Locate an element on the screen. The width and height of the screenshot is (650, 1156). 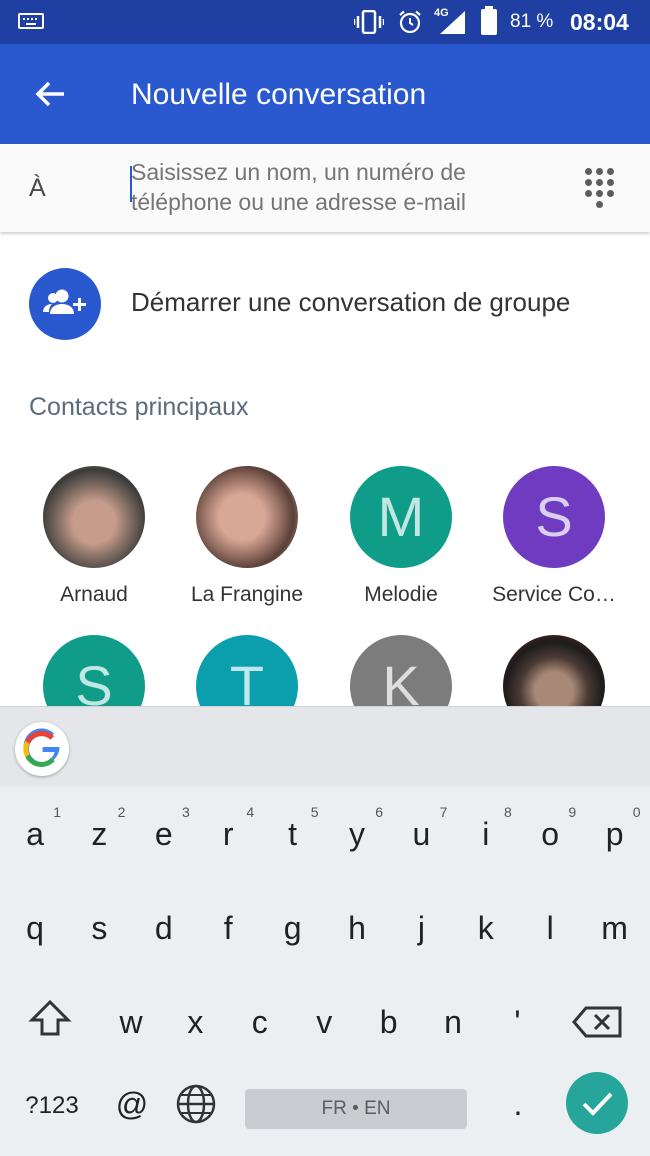
key-r: 4r is located at coordinates (228, 834).